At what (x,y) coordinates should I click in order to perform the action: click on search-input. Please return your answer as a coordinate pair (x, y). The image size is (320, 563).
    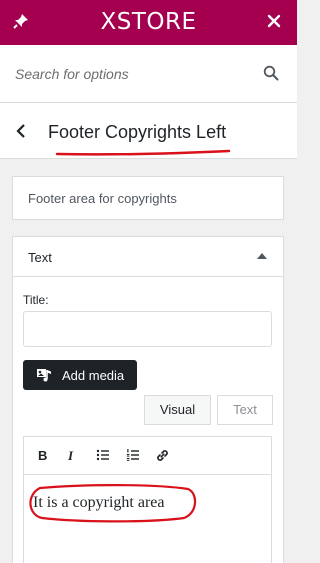
    Looking at the image, I should click on (135, 74).